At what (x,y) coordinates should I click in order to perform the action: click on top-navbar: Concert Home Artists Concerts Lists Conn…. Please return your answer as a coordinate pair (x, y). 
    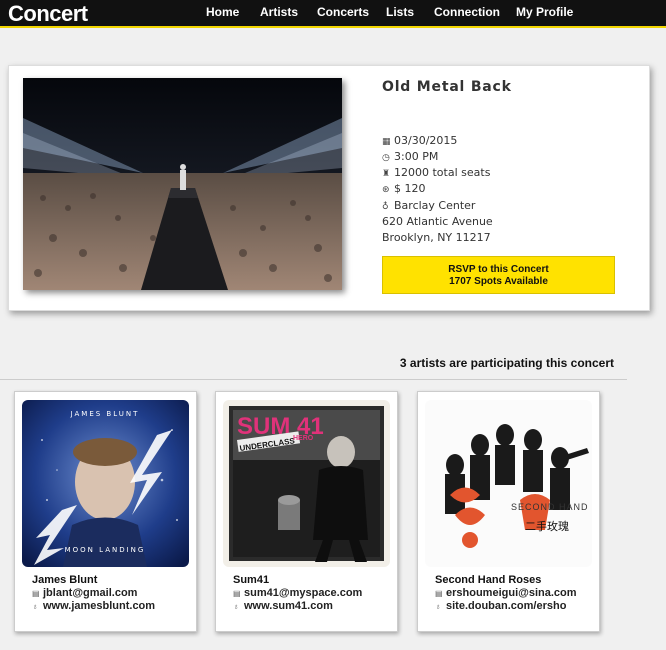
    Looking at the image, I should click on (333, 14).